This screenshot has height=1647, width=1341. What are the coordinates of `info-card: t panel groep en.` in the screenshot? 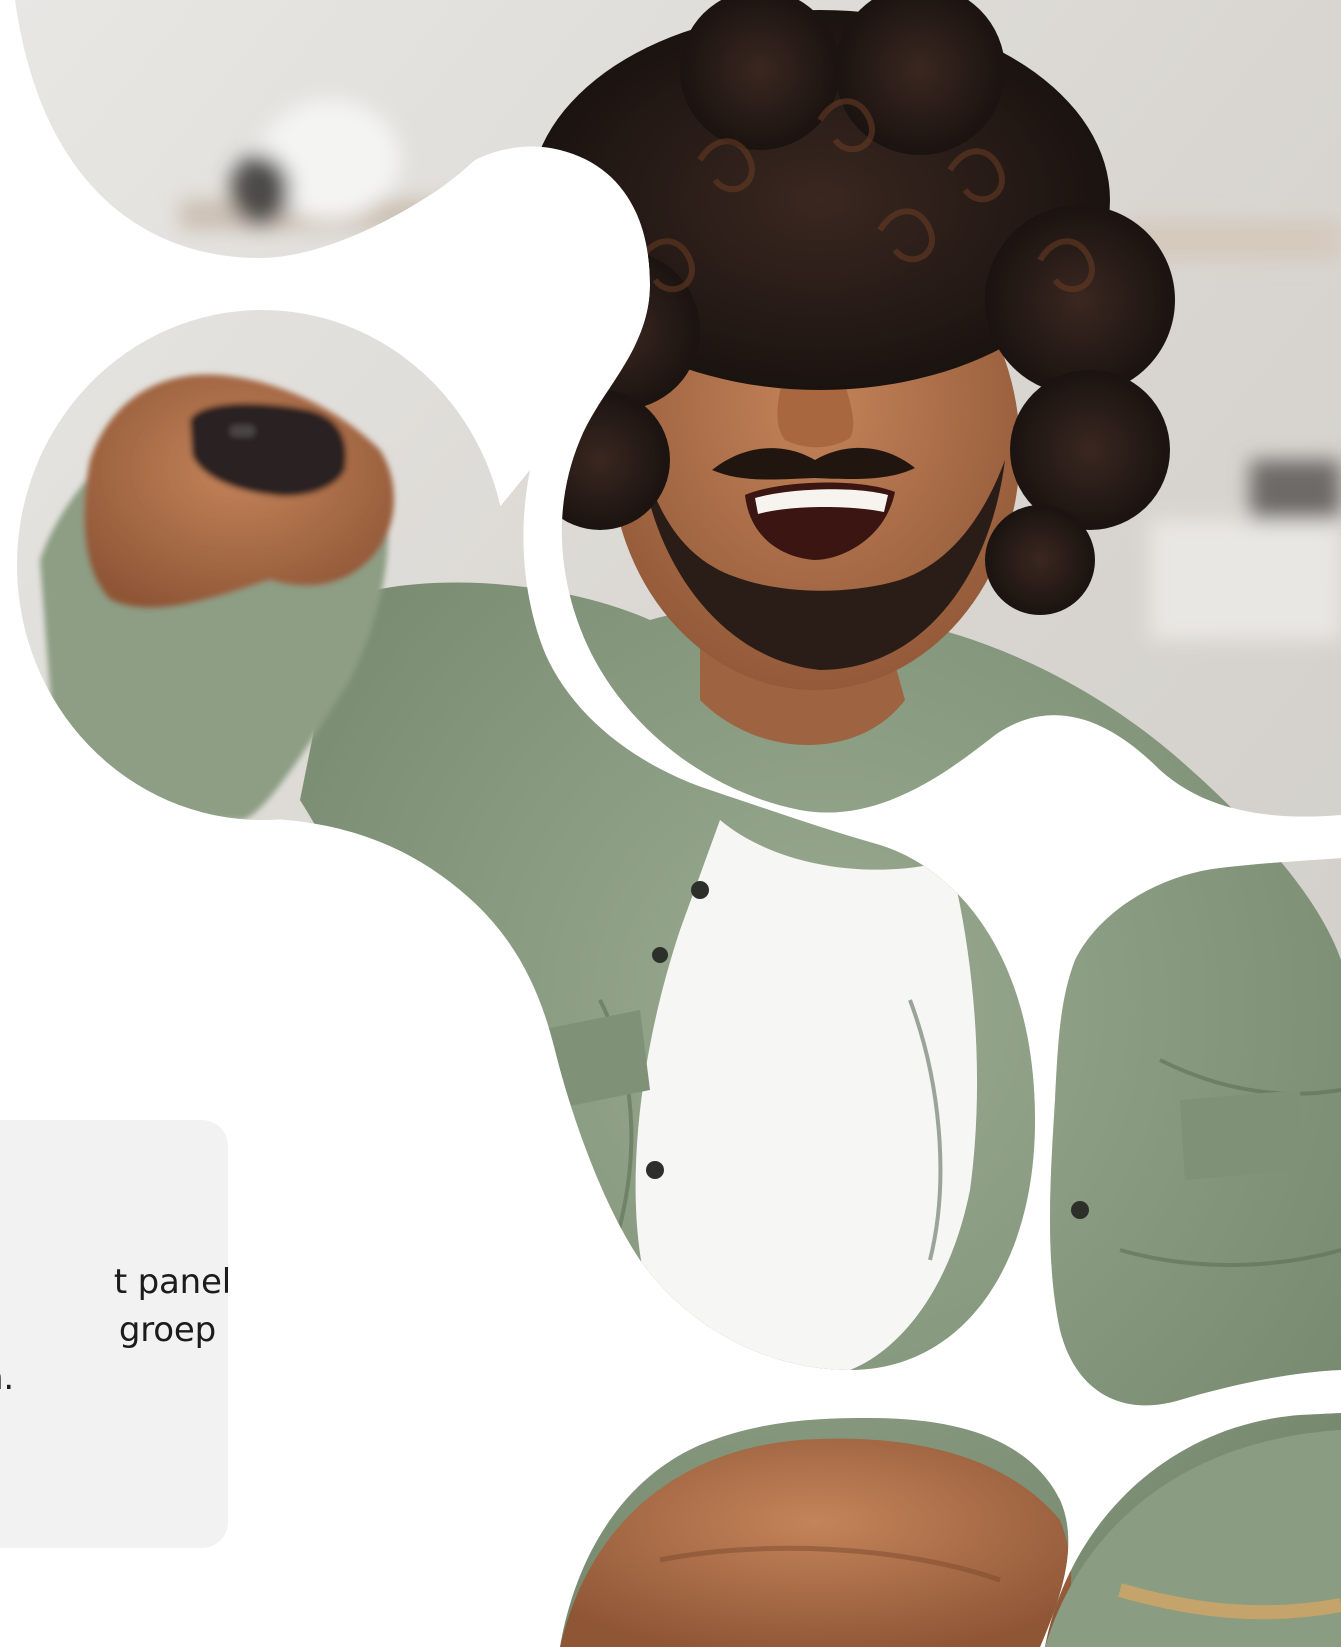 It's located at (115, 1334).